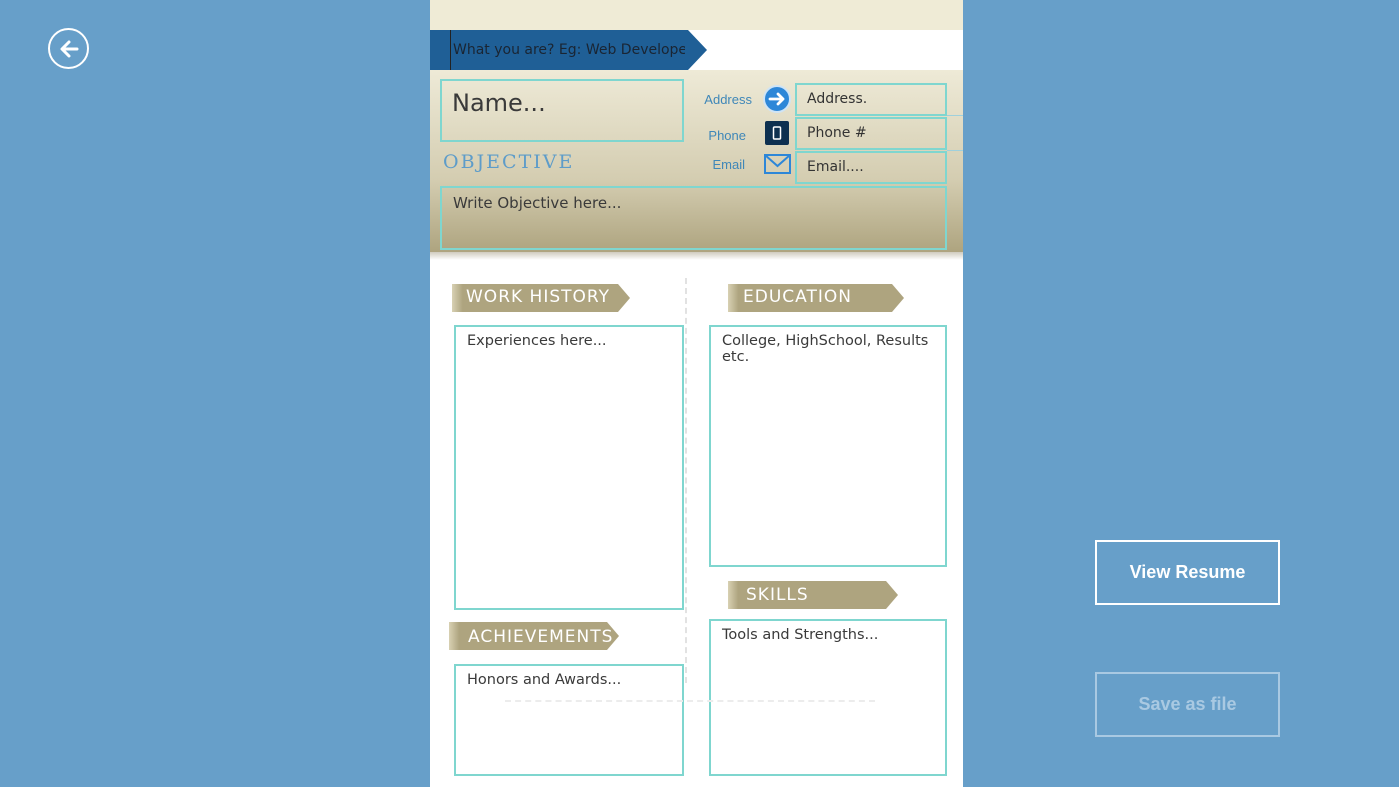 This screenshot has width=1399, height=787. What do you see at coordinates (567, 50) in the screenshot?
I see `job-title-input` at bounding box center [567, 50].